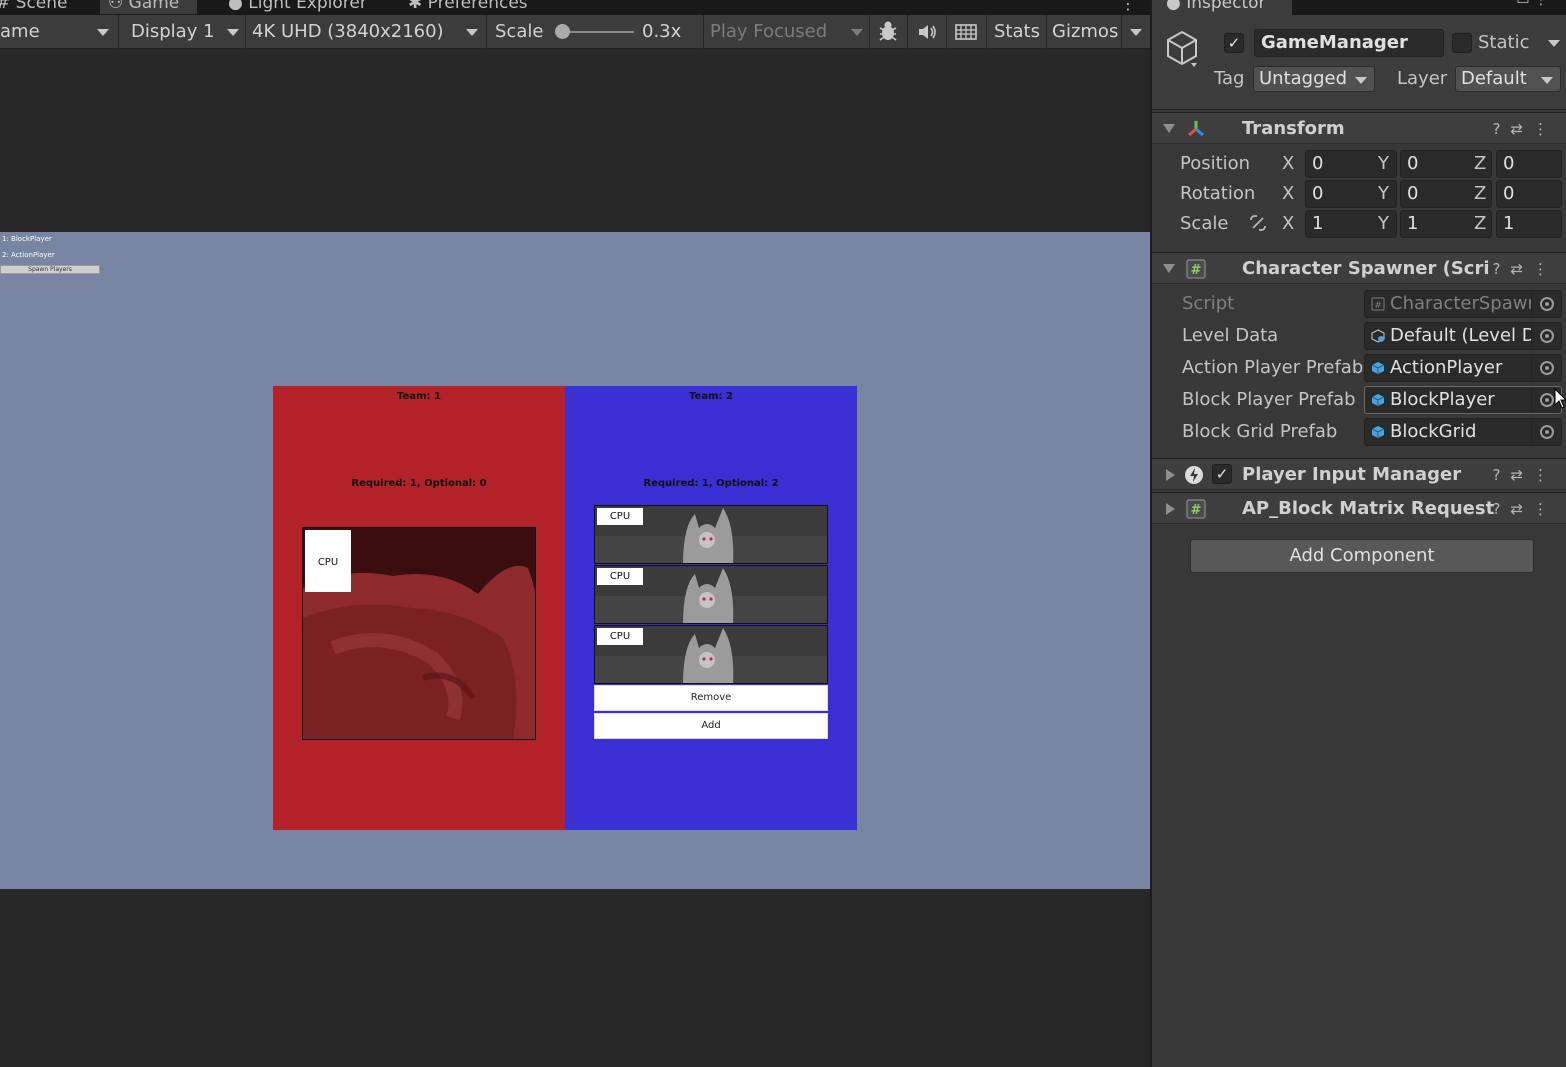  I want to click on rotation-z-field: 0, so click(1529, 194).